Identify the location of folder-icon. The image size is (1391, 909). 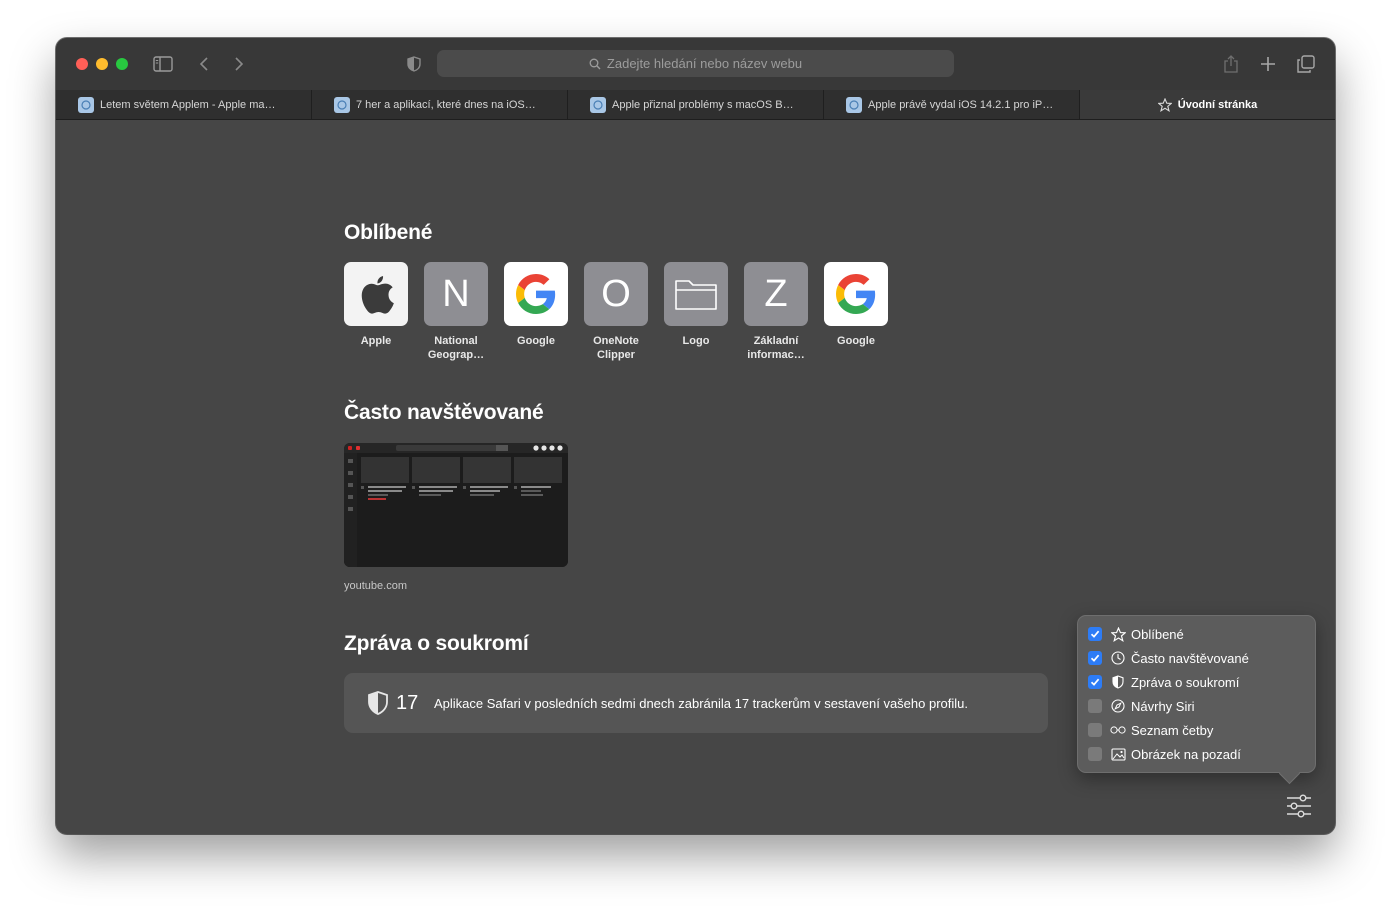
(696, 294).